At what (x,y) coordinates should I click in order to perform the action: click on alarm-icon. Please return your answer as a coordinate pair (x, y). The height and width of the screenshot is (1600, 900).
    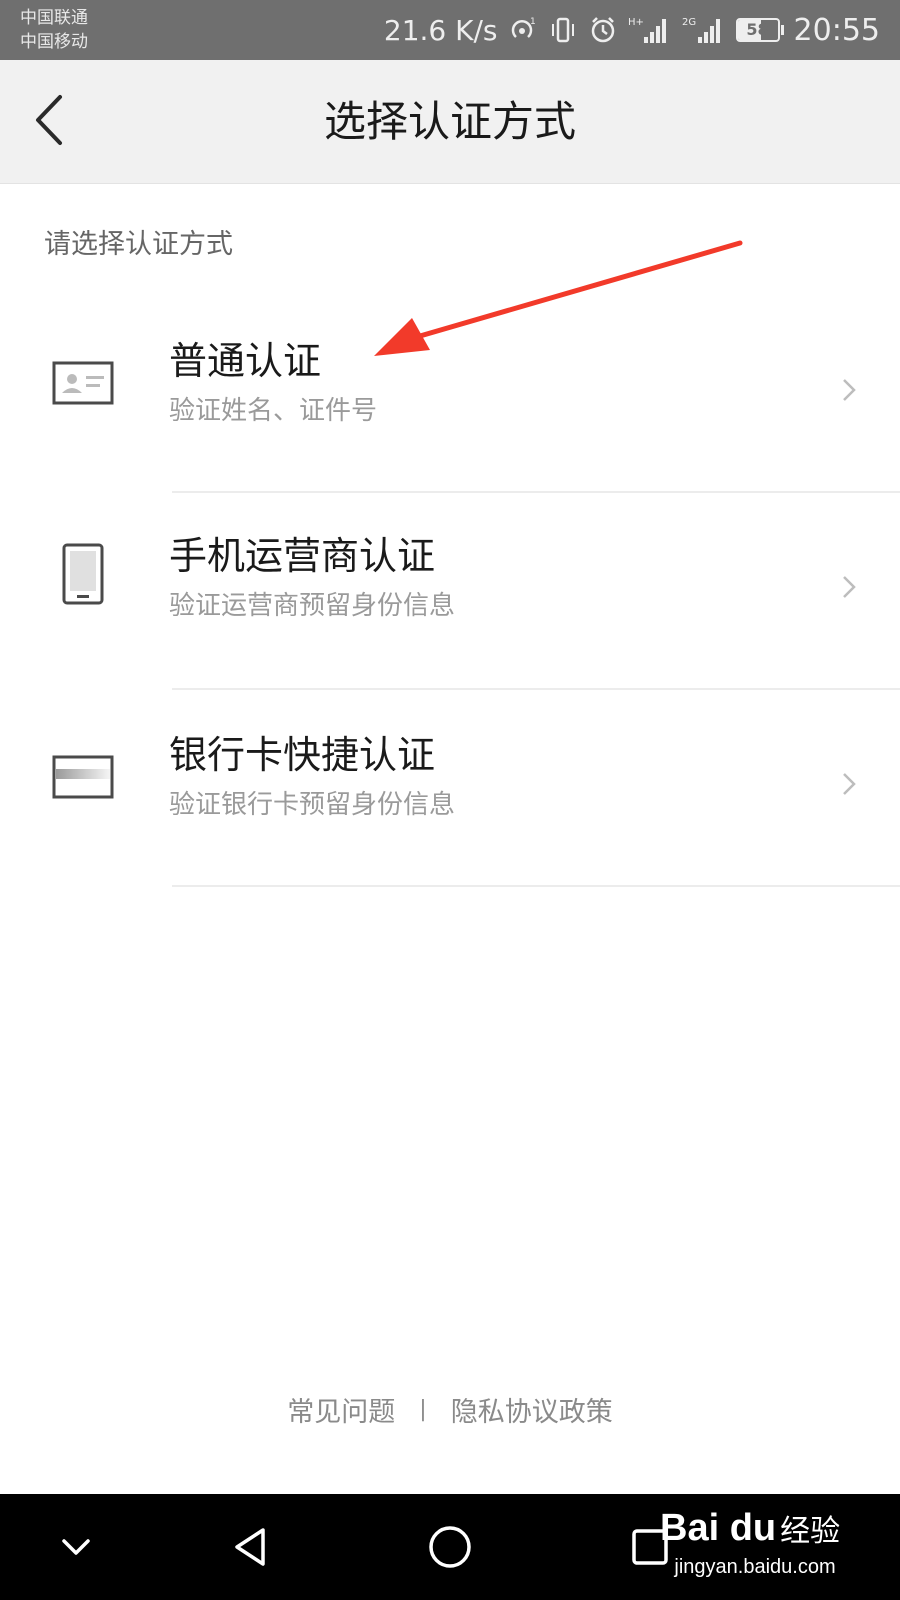
    Looking at the image, I should click on (603, 30).